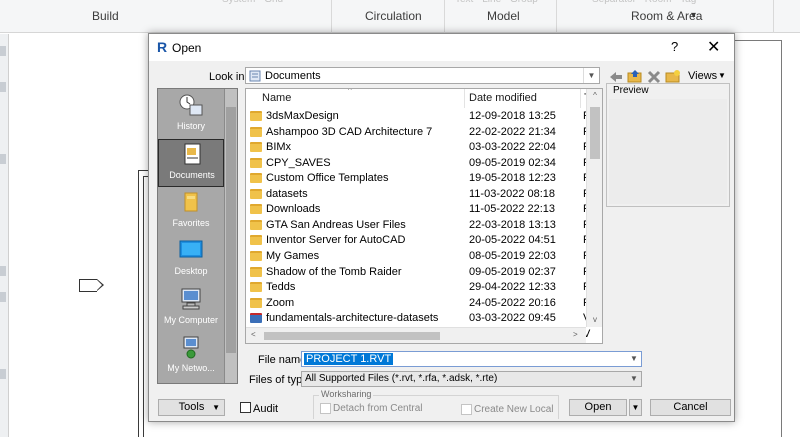  Describe the element at coordinates (503, 16) in the screenshot. I see `ribbon-panel-model: Model` at that location.